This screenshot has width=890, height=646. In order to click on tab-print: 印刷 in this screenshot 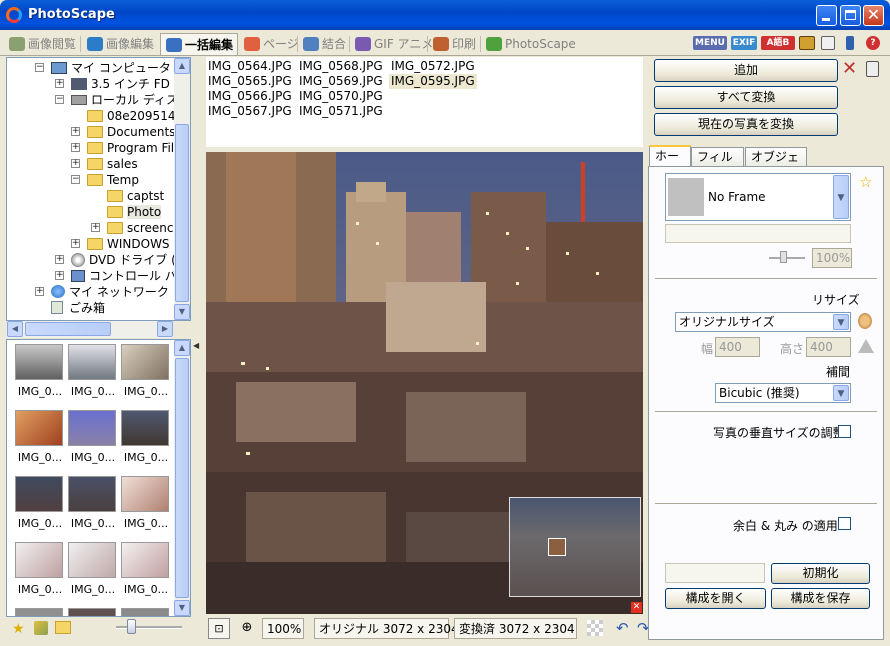, I will do `click(454, 44)`.